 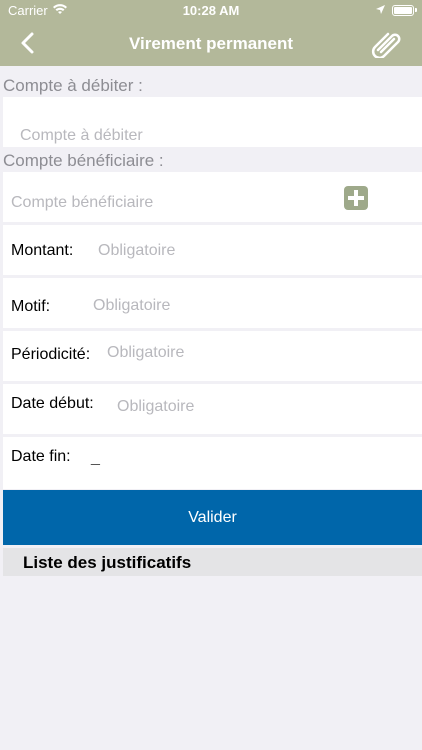 I want to click on justificatifs-title: Liste des justificatifs, so click(x=107, y=562).